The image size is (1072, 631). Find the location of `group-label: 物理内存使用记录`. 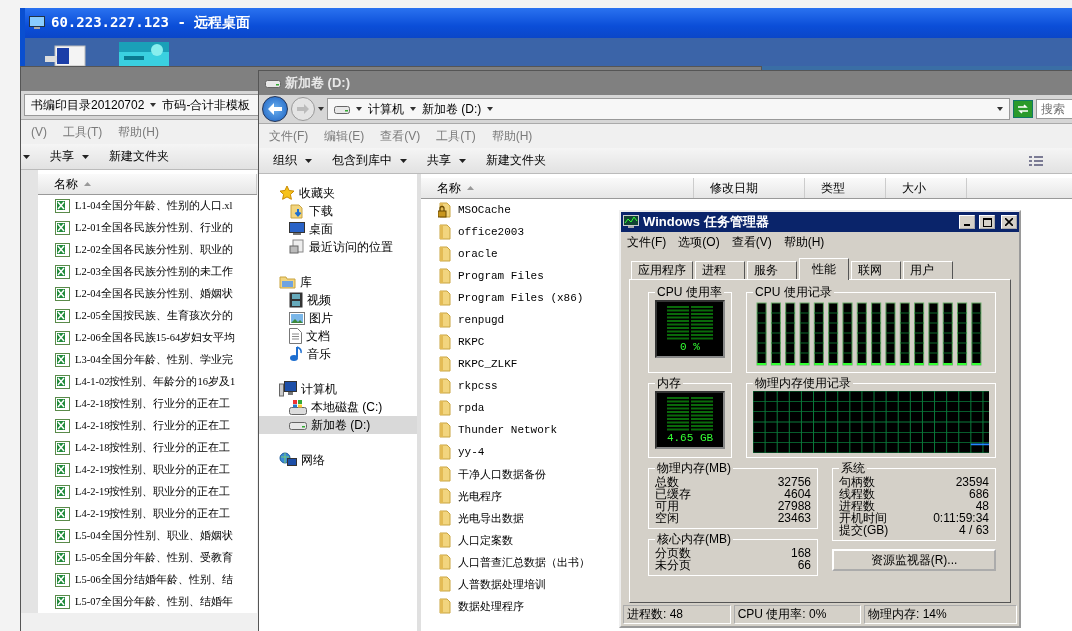

group-label: 物理内存使用记录 is located at coordinates (803, 383).